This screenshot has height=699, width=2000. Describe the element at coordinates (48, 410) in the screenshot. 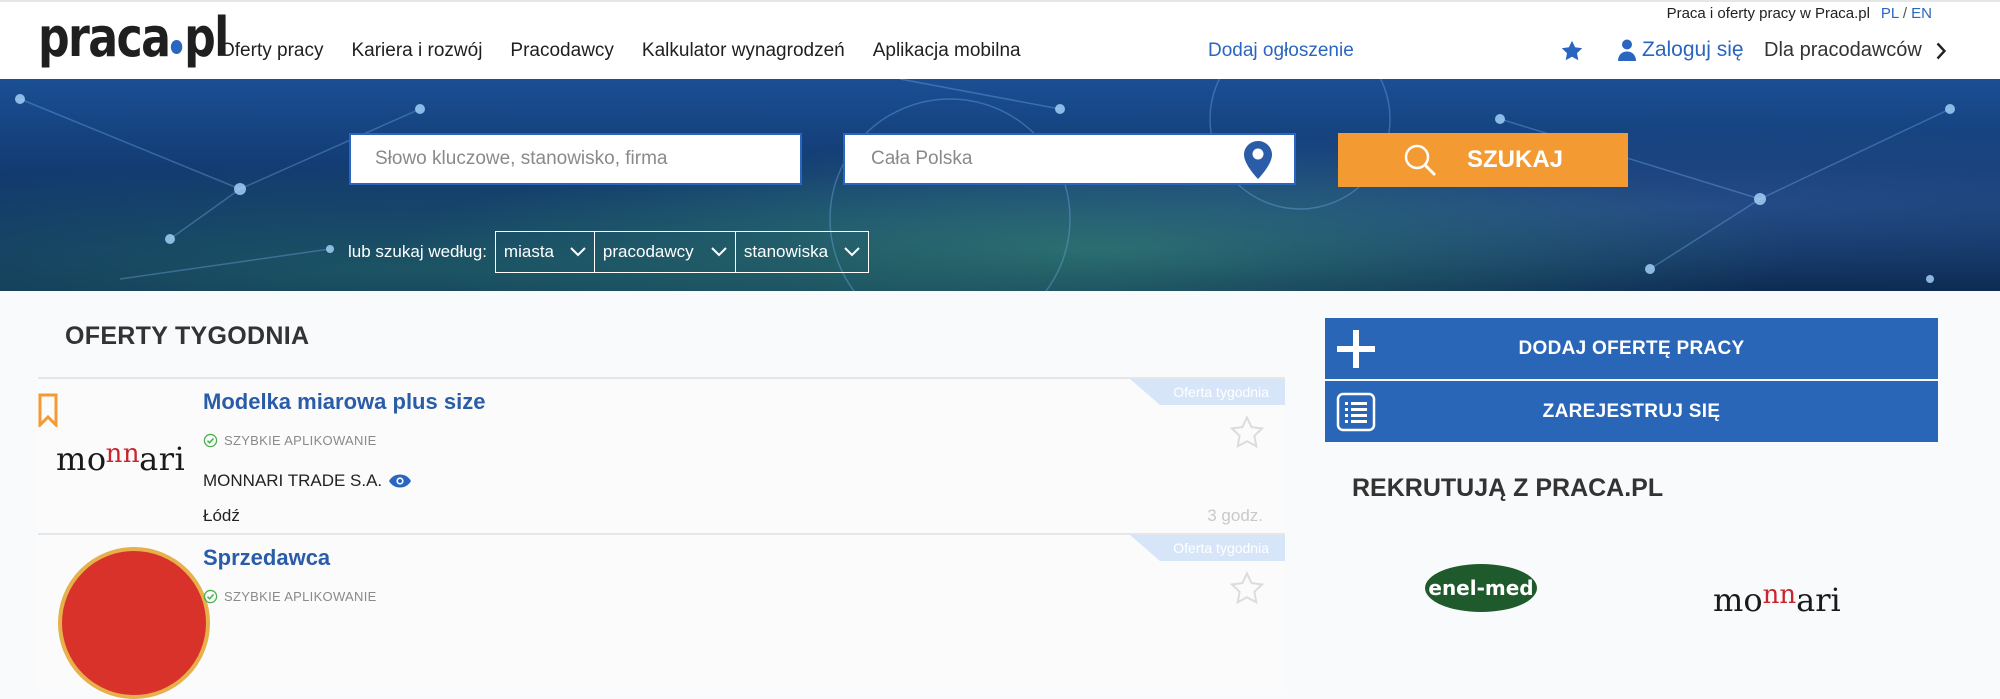

I see `bookmark-icon` at that location.